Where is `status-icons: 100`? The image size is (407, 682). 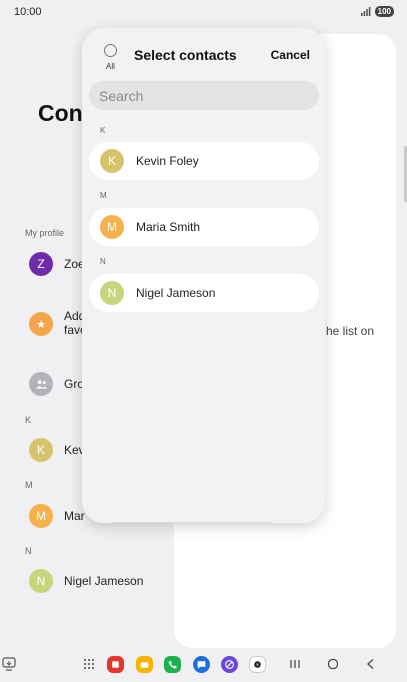
status-icons: 100 is located at coordinates (377, 11).